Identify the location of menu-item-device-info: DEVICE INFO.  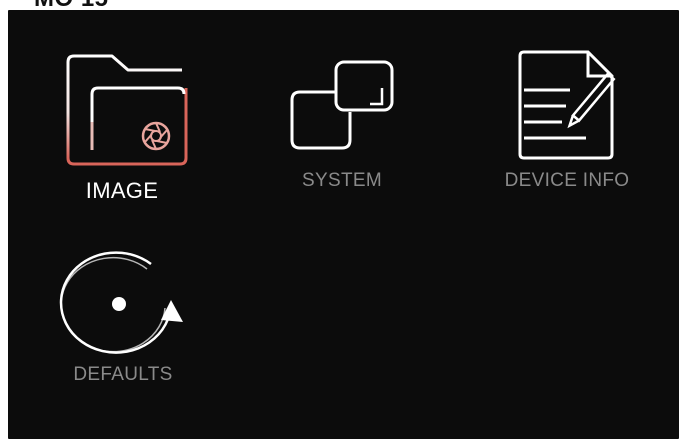
(568, 128).